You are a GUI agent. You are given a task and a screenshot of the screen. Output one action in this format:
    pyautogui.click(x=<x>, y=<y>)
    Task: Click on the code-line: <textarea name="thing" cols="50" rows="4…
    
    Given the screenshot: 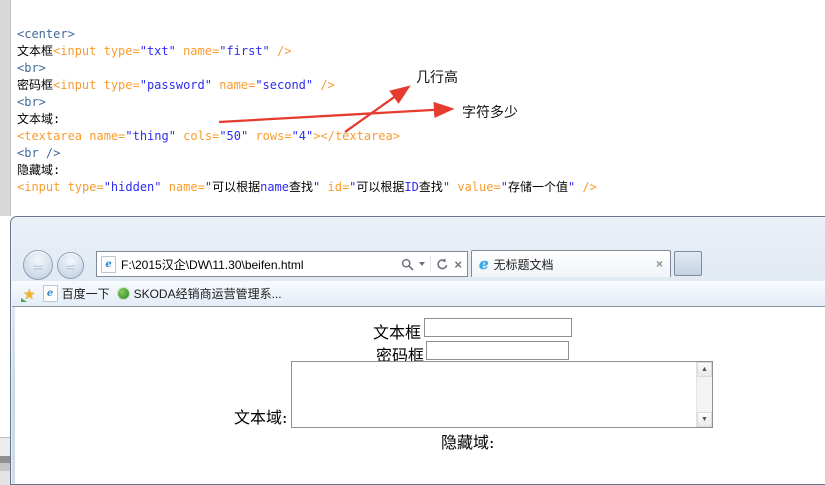 What is the action you would take?
    pyautogui.click(x=307, y=136)
    